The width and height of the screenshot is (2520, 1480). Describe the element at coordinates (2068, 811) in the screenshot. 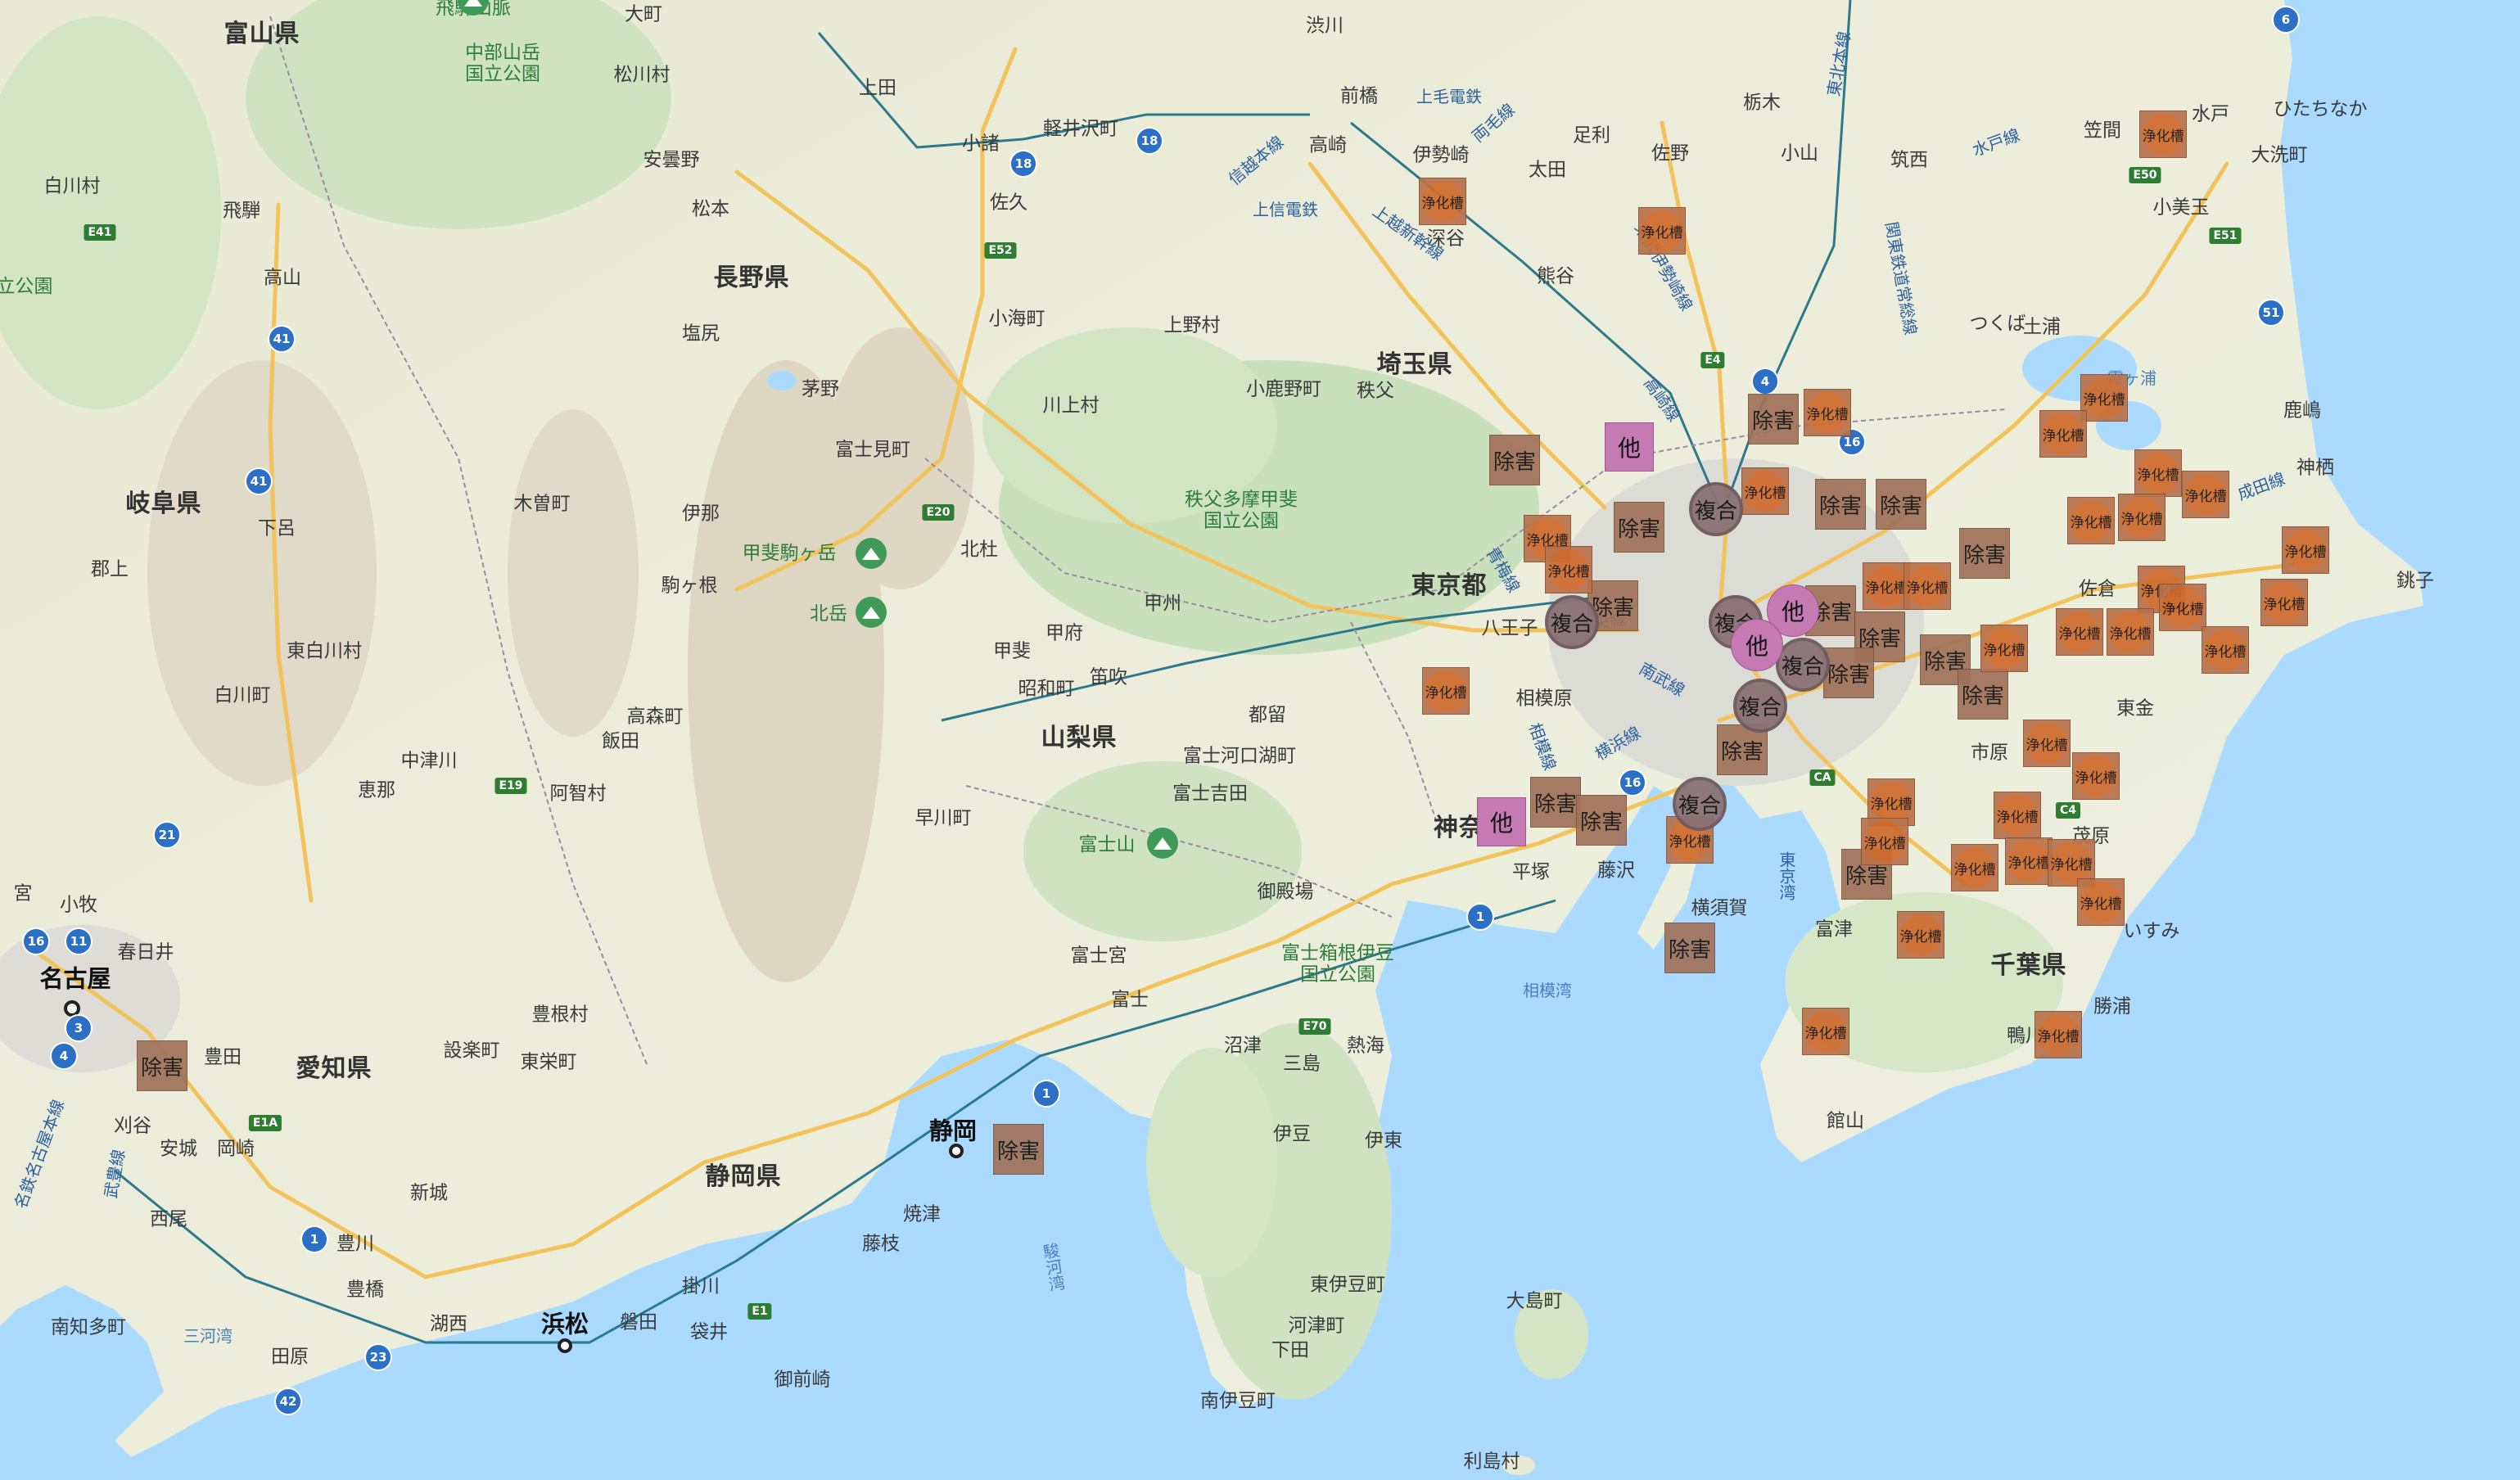

I see `highway-shield: C4` at that location.